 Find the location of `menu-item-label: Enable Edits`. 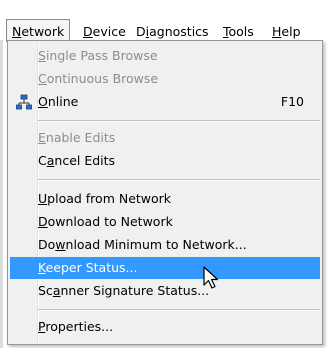

menu-item-label: Enable Edits is located at coordinates (76, 138).